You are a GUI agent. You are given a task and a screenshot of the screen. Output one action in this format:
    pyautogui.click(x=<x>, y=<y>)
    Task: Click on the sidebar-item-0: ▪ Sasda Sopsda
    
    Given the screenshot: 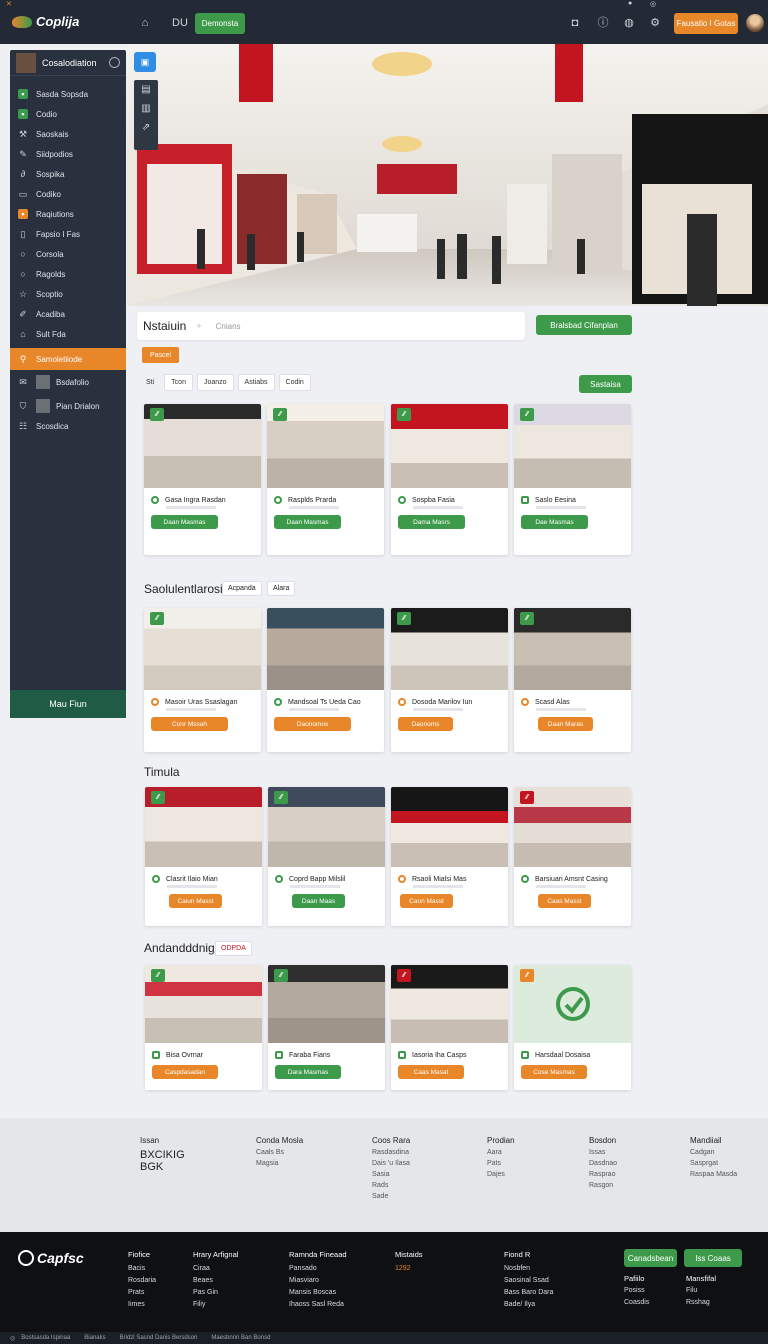 What is the action you would take?
    pyautogui.click(x=68, y=94)
    